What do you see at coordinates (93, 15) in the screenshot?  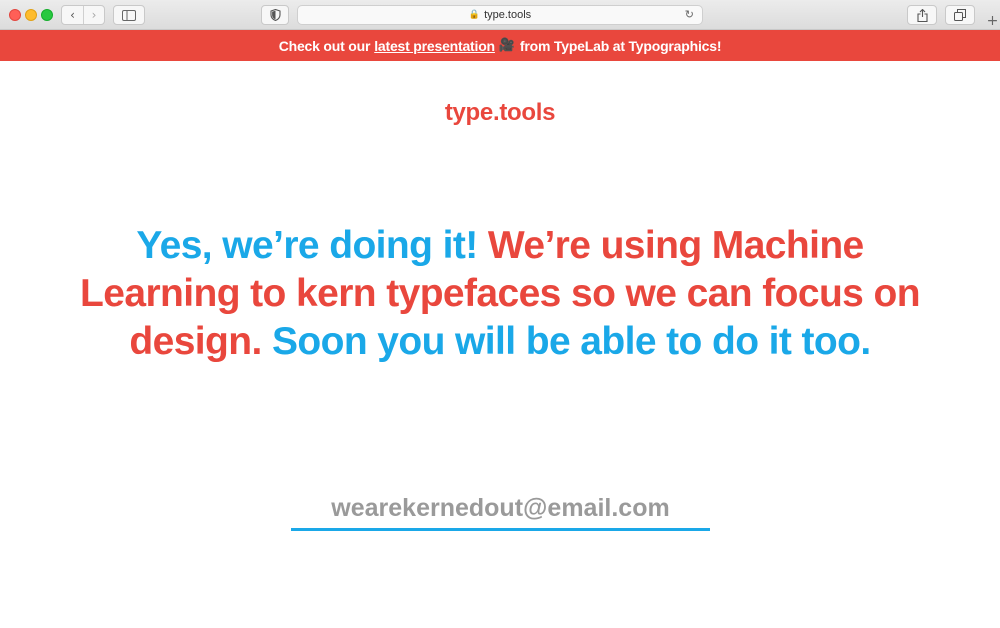 I see `chevron-right-icon: ›` at bounding box center [93, 15].